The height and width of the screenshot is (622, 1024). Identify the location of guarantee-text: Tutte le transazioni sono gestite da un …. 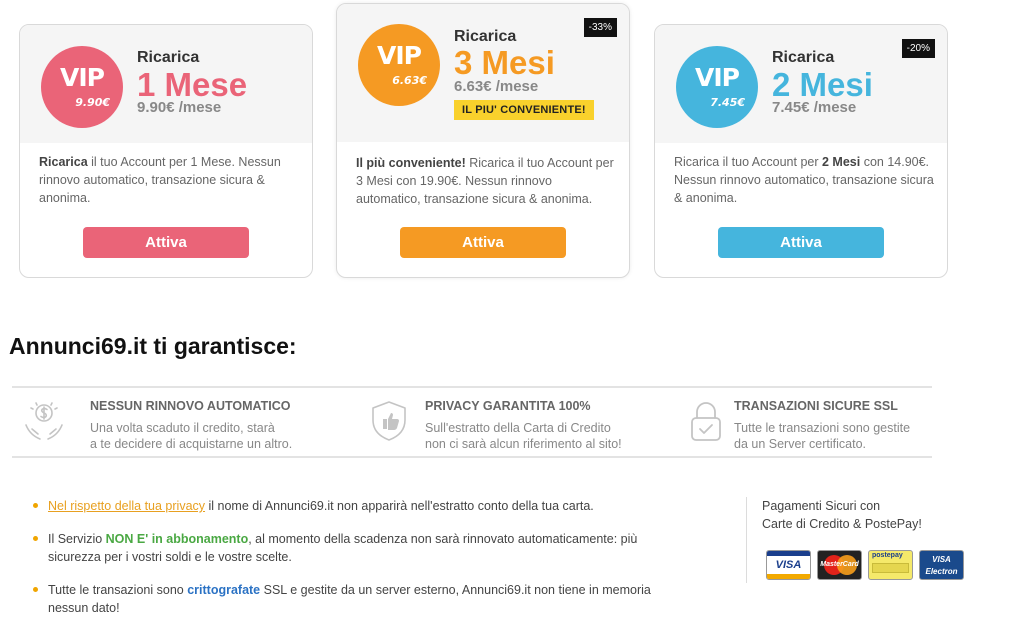
(822, 436).